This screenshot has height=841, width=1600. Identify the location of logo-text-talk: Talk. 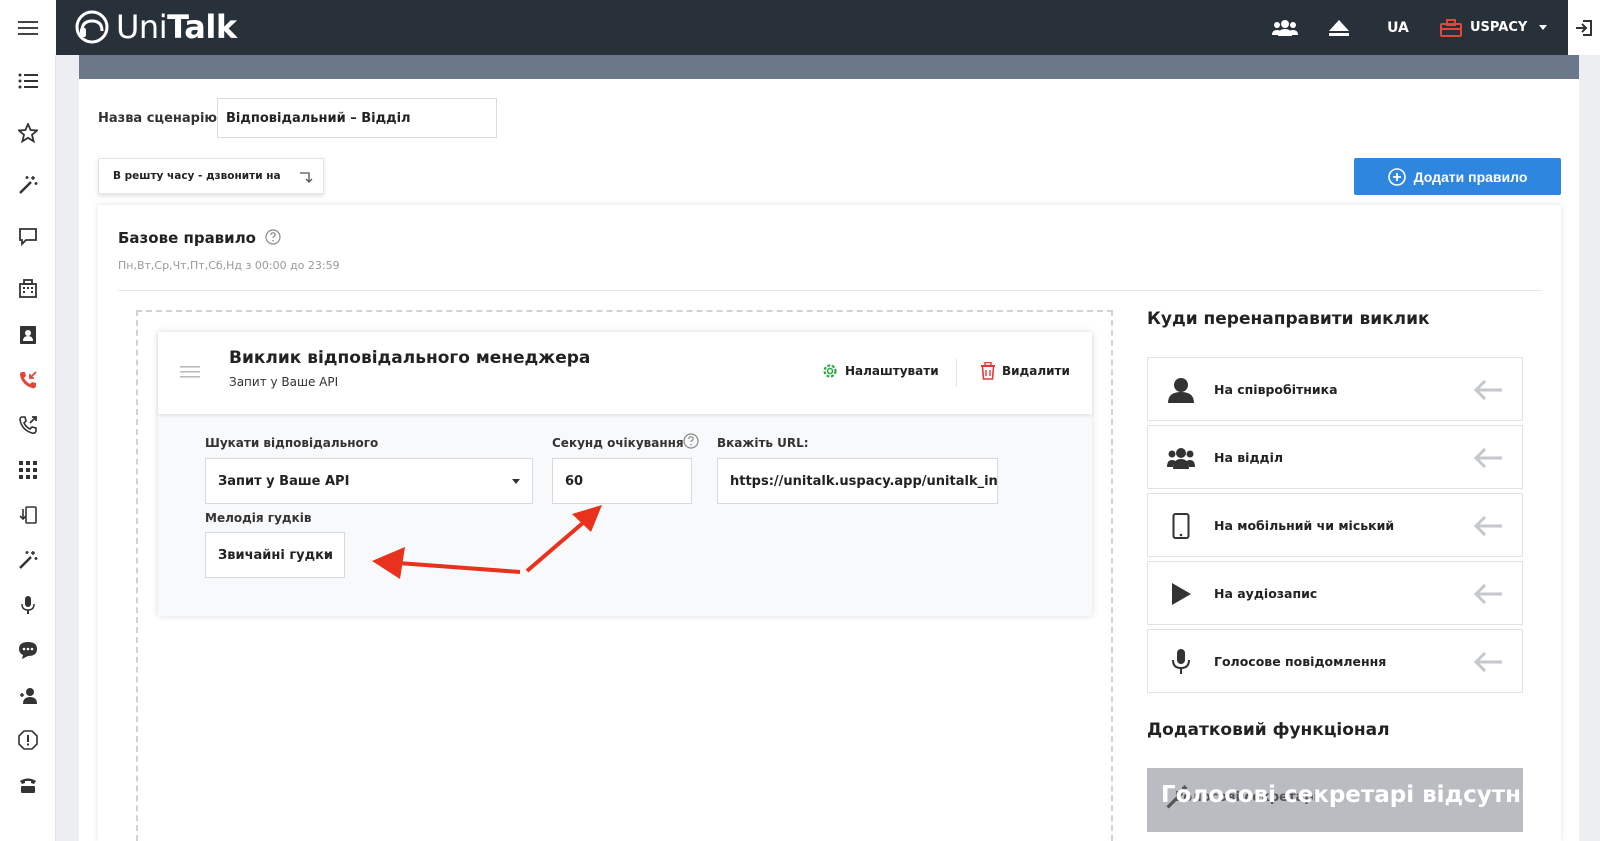
(202, 27).